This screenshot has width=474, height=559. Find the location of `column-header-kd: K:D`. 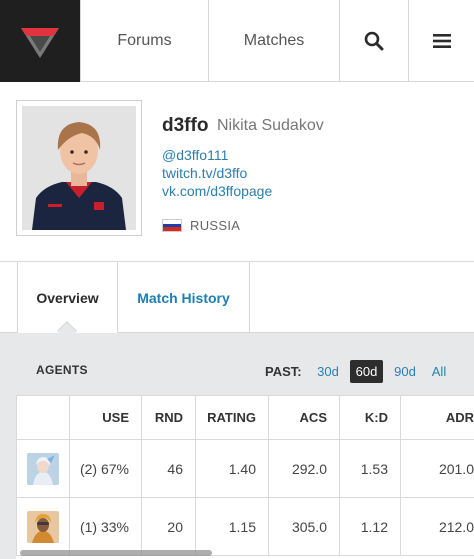

column-header-kd: K:D is located at coordinates (370, 417).